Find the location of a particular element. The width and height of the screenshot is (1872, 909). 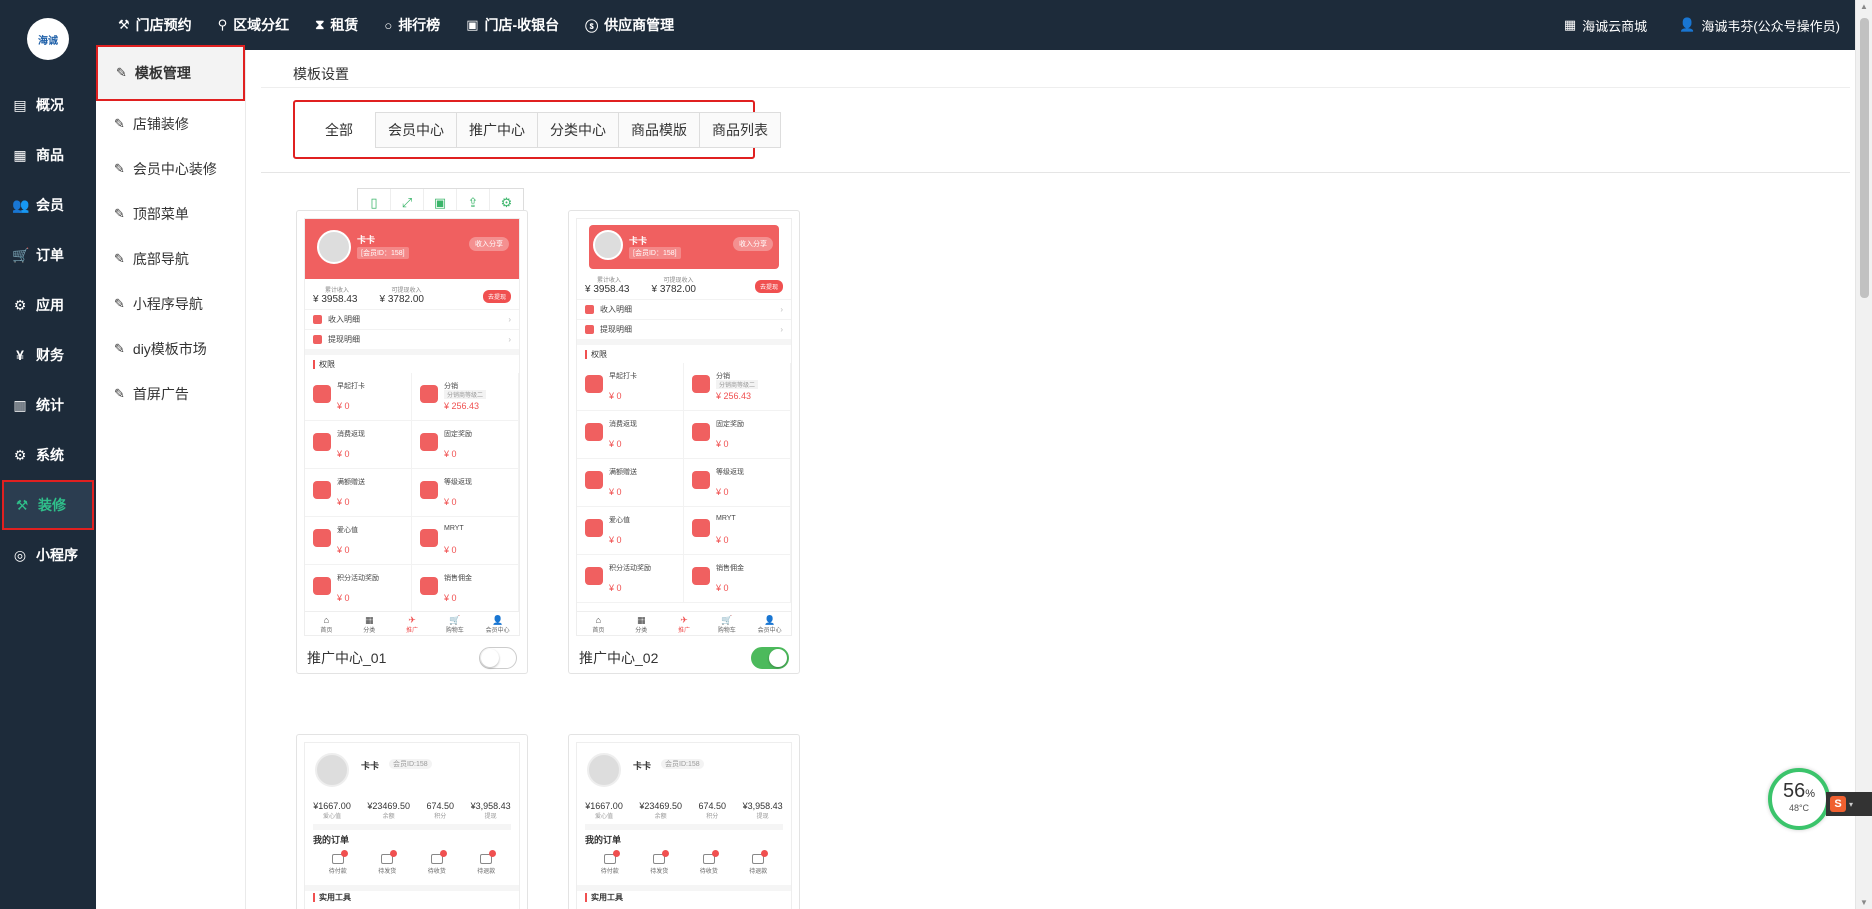

performance-widget: 56% 48°C is located at coordinates (1799, 799).